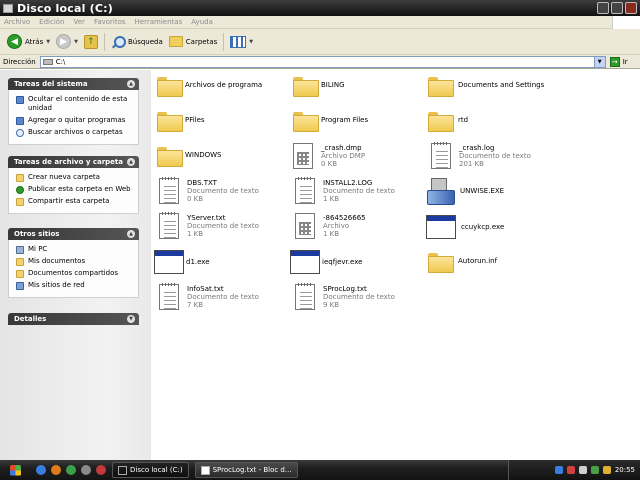 The height and width of the screenshot is (480, 640). Describe the element at coordinates (614, 61) in the screenshot. I see `go-arrow-icon: →` at that location.